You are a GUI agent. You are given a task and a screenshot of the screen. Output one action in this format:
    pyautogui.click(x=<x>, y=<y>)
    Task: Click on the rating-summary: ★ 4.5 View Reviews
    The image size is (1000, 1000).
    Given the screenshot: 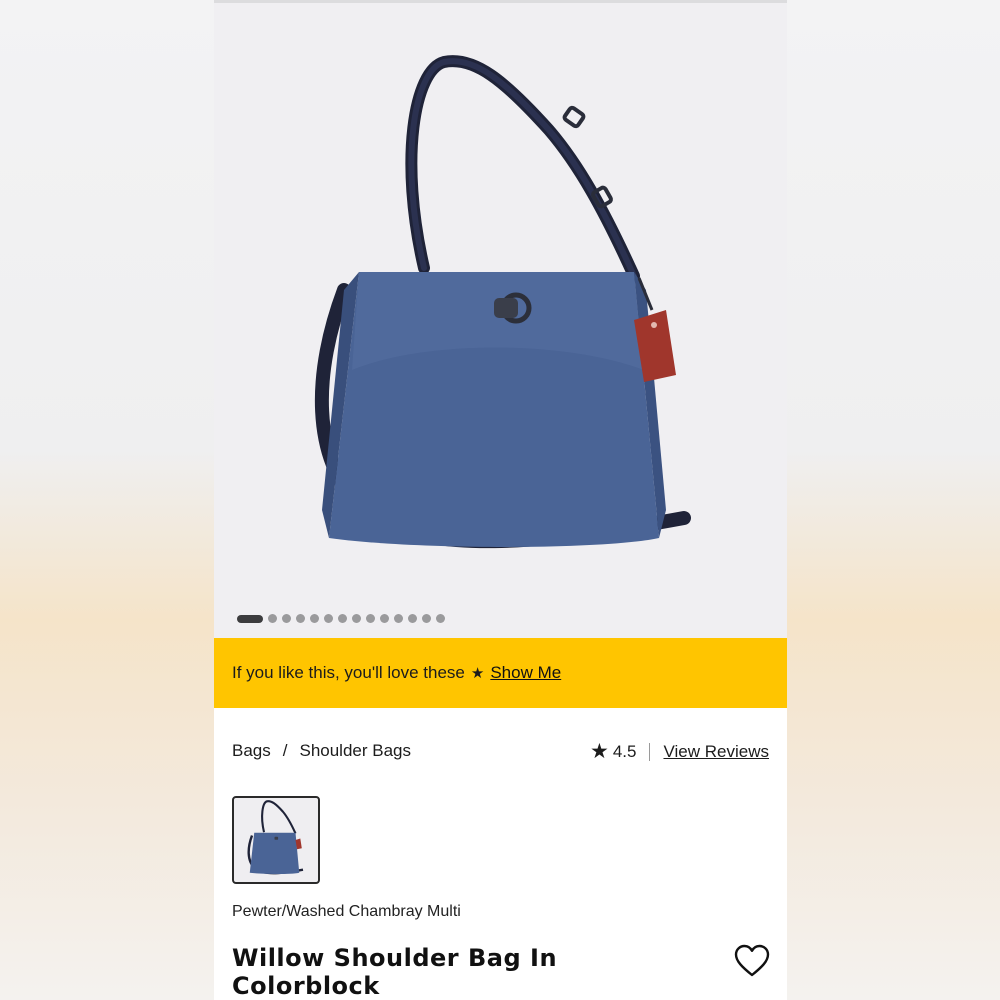 What is the action you would take?
    pyautogui.click(x=679, y=751)
    